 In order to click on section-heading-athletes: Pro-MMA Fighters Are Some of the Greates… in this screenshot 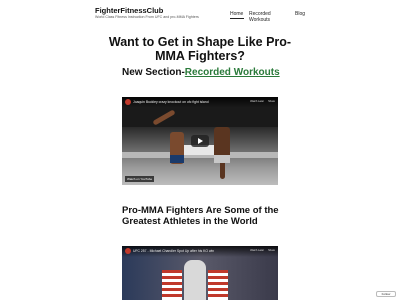, I will do `click(200, 216)`.